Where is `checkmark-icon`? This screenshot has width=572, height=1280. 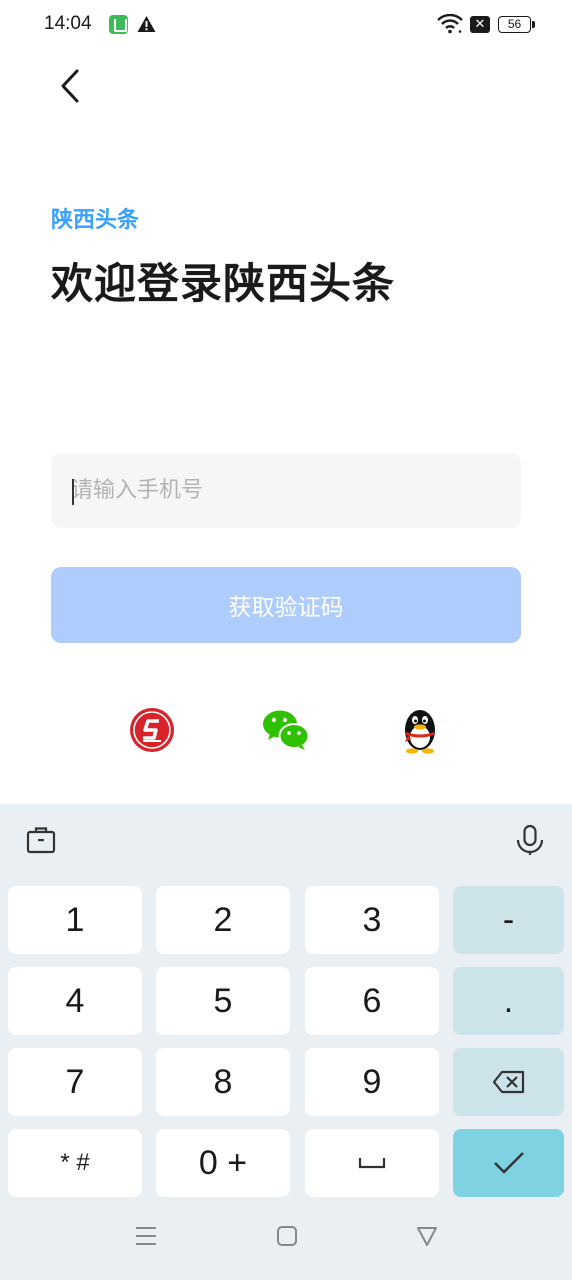 checkmark-icon is located at coordinates (508, 1163).